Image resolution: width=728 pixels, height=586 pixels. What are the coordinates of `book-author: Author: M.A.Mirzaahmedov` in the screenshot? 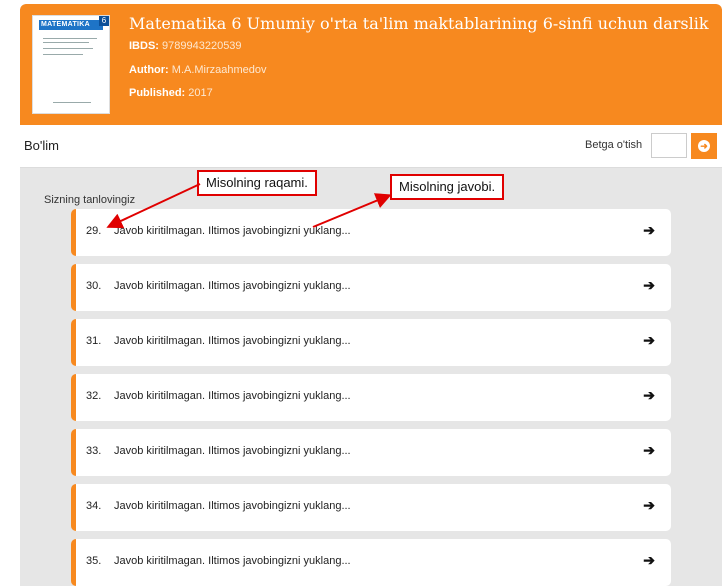 It's located at (198, 70).